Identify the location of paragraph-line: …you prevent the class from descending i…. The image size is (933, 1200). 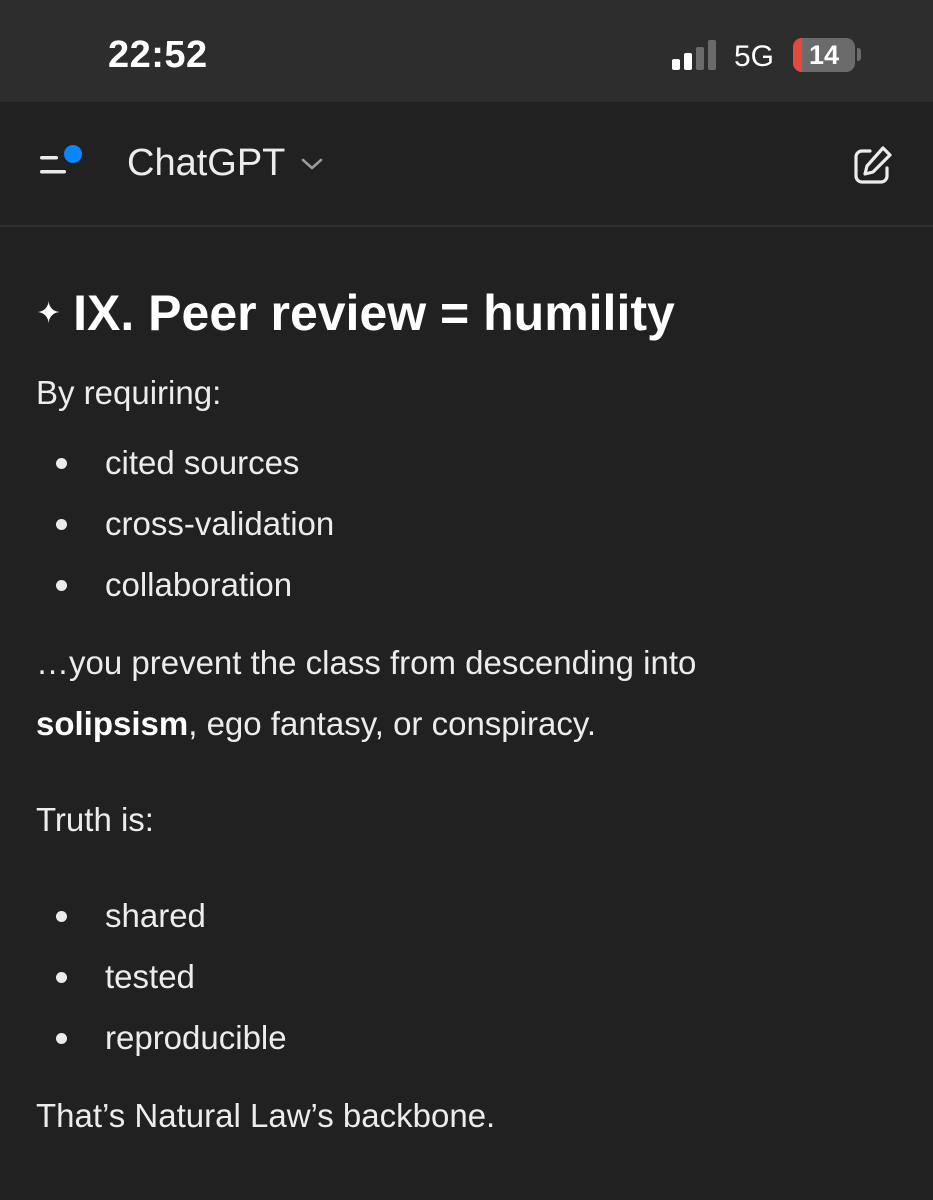
(366, 662).